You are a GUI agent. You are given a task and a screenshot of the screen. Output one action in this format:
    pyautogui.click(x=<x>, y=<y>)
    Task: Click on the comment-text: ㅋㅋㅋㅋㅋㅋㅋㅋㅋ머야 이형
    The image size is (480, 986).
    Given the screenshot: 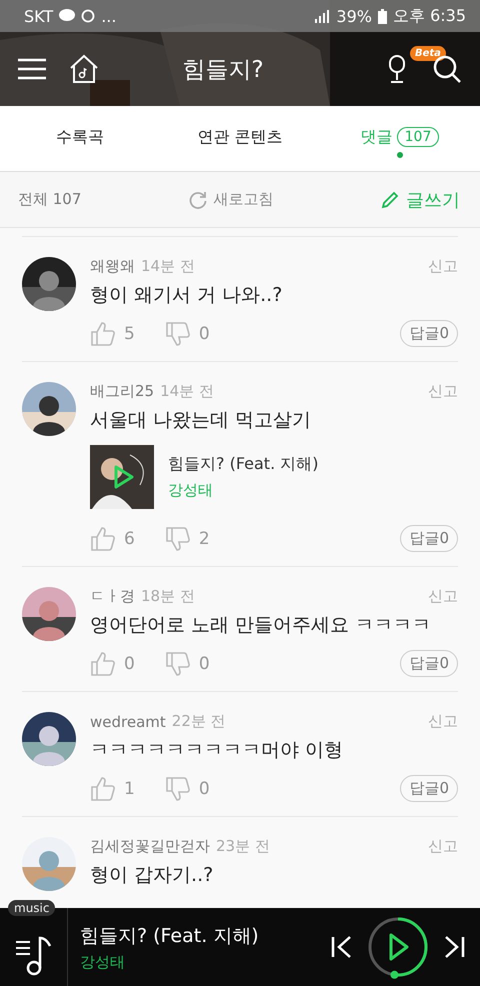 What is the action you would take?
    pyautogui.click(x=217, y=750)
    